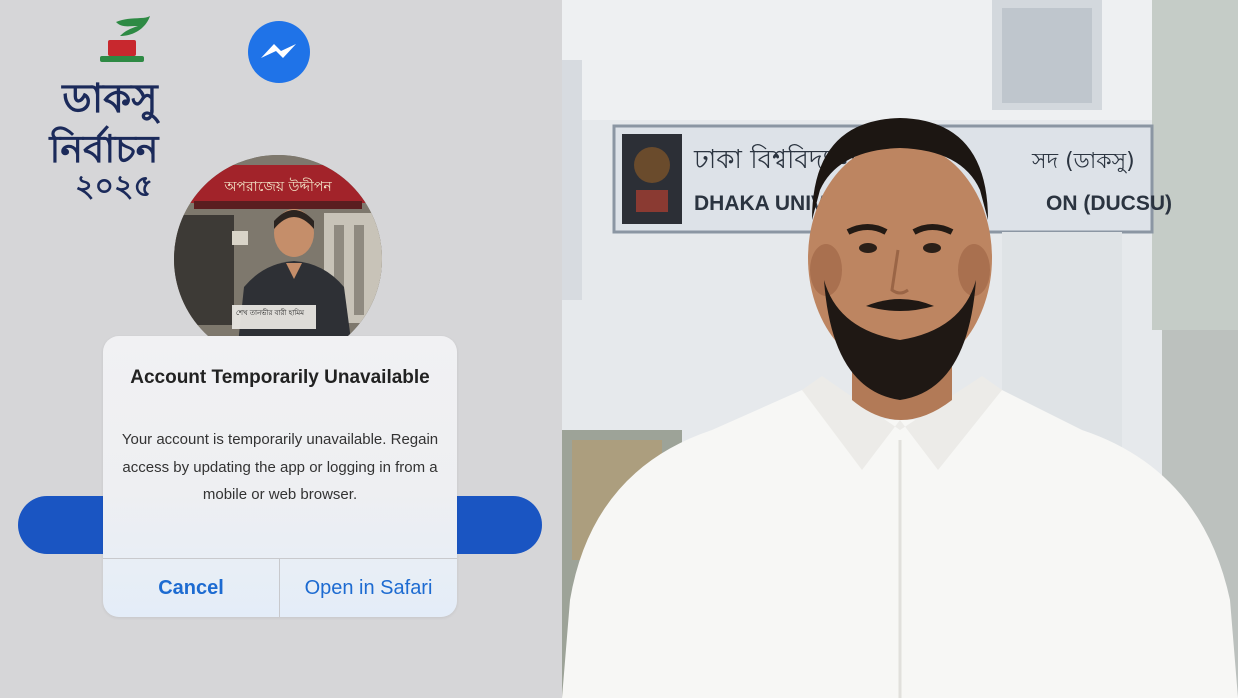  I want to click on cancel-button: Cancel, so click(191, 588).